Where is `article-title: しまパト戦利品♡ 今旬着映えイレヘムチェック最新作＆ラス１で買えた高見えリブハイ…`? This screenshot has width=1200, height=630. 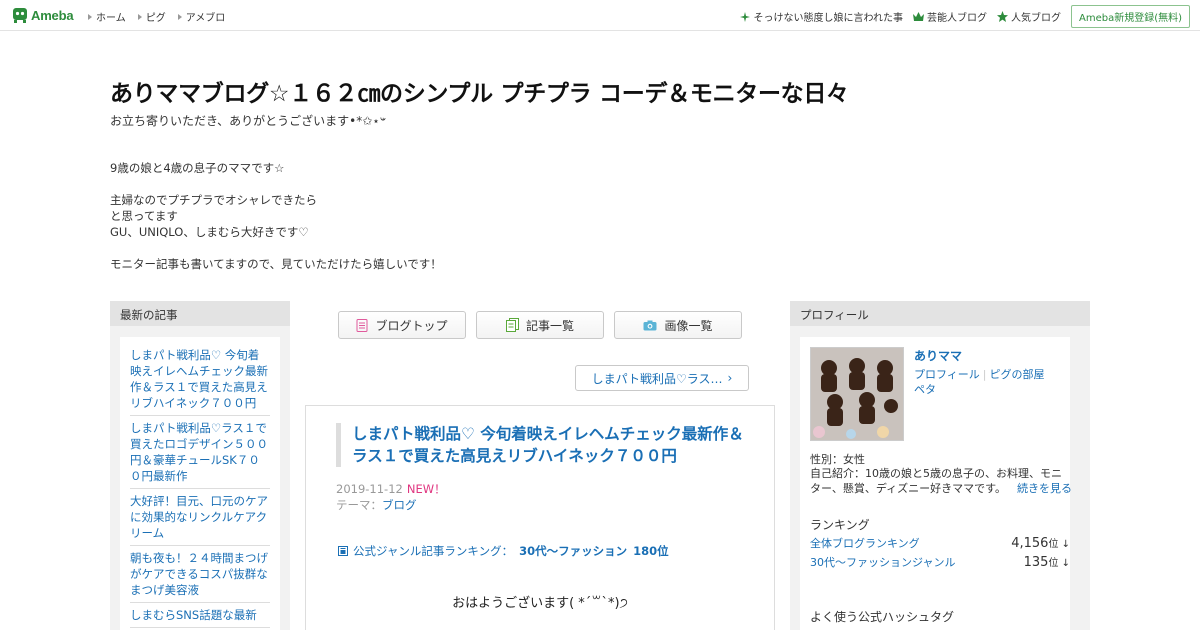 article-title: しまパト戦利品♡ 今旬着映えイレヘムチェック最新作＆ラス１で買えた高見えリブハイ… is located at coordinates (541, 445).